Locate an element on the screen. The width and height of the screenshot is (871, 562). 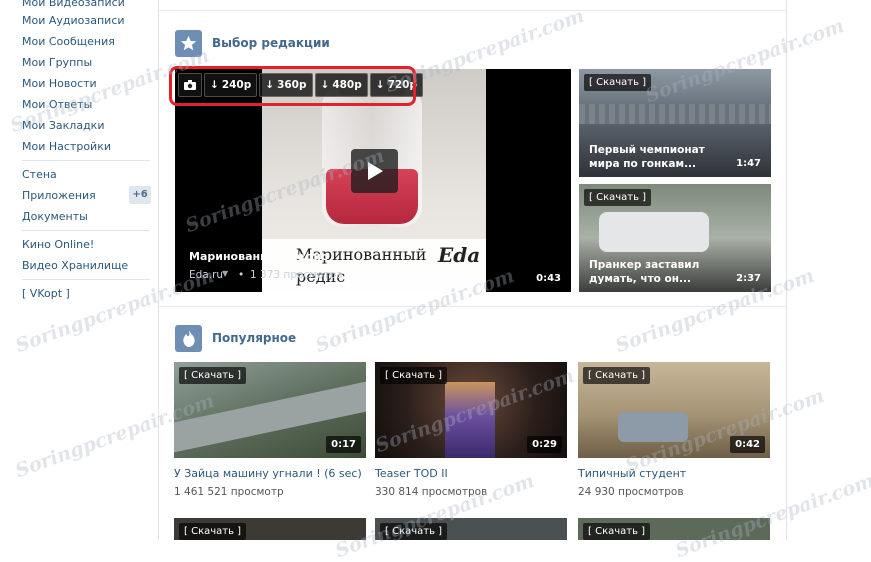
duration-badge: 0:29 is located at coordinates (544, 444).